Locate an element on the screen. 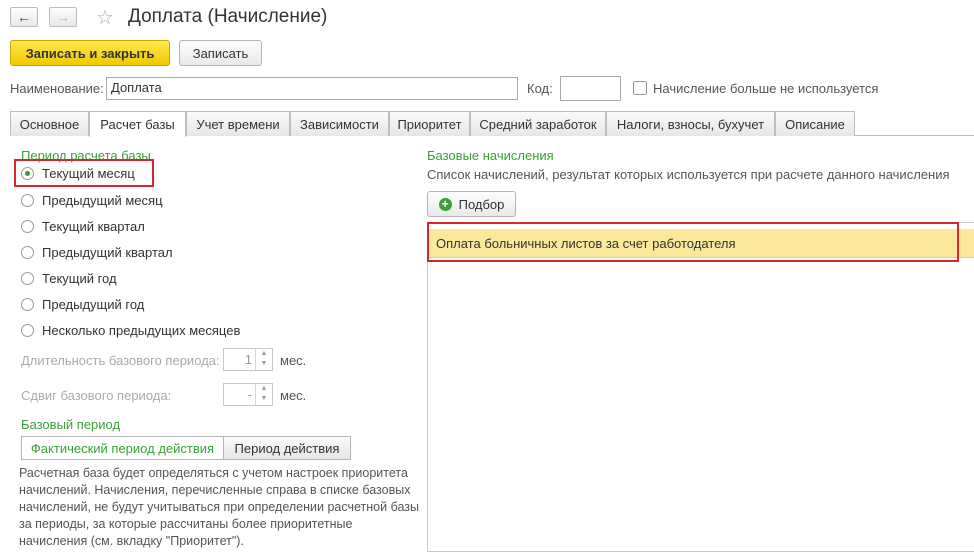  forward-button: → is located at coordinates (63, 17).